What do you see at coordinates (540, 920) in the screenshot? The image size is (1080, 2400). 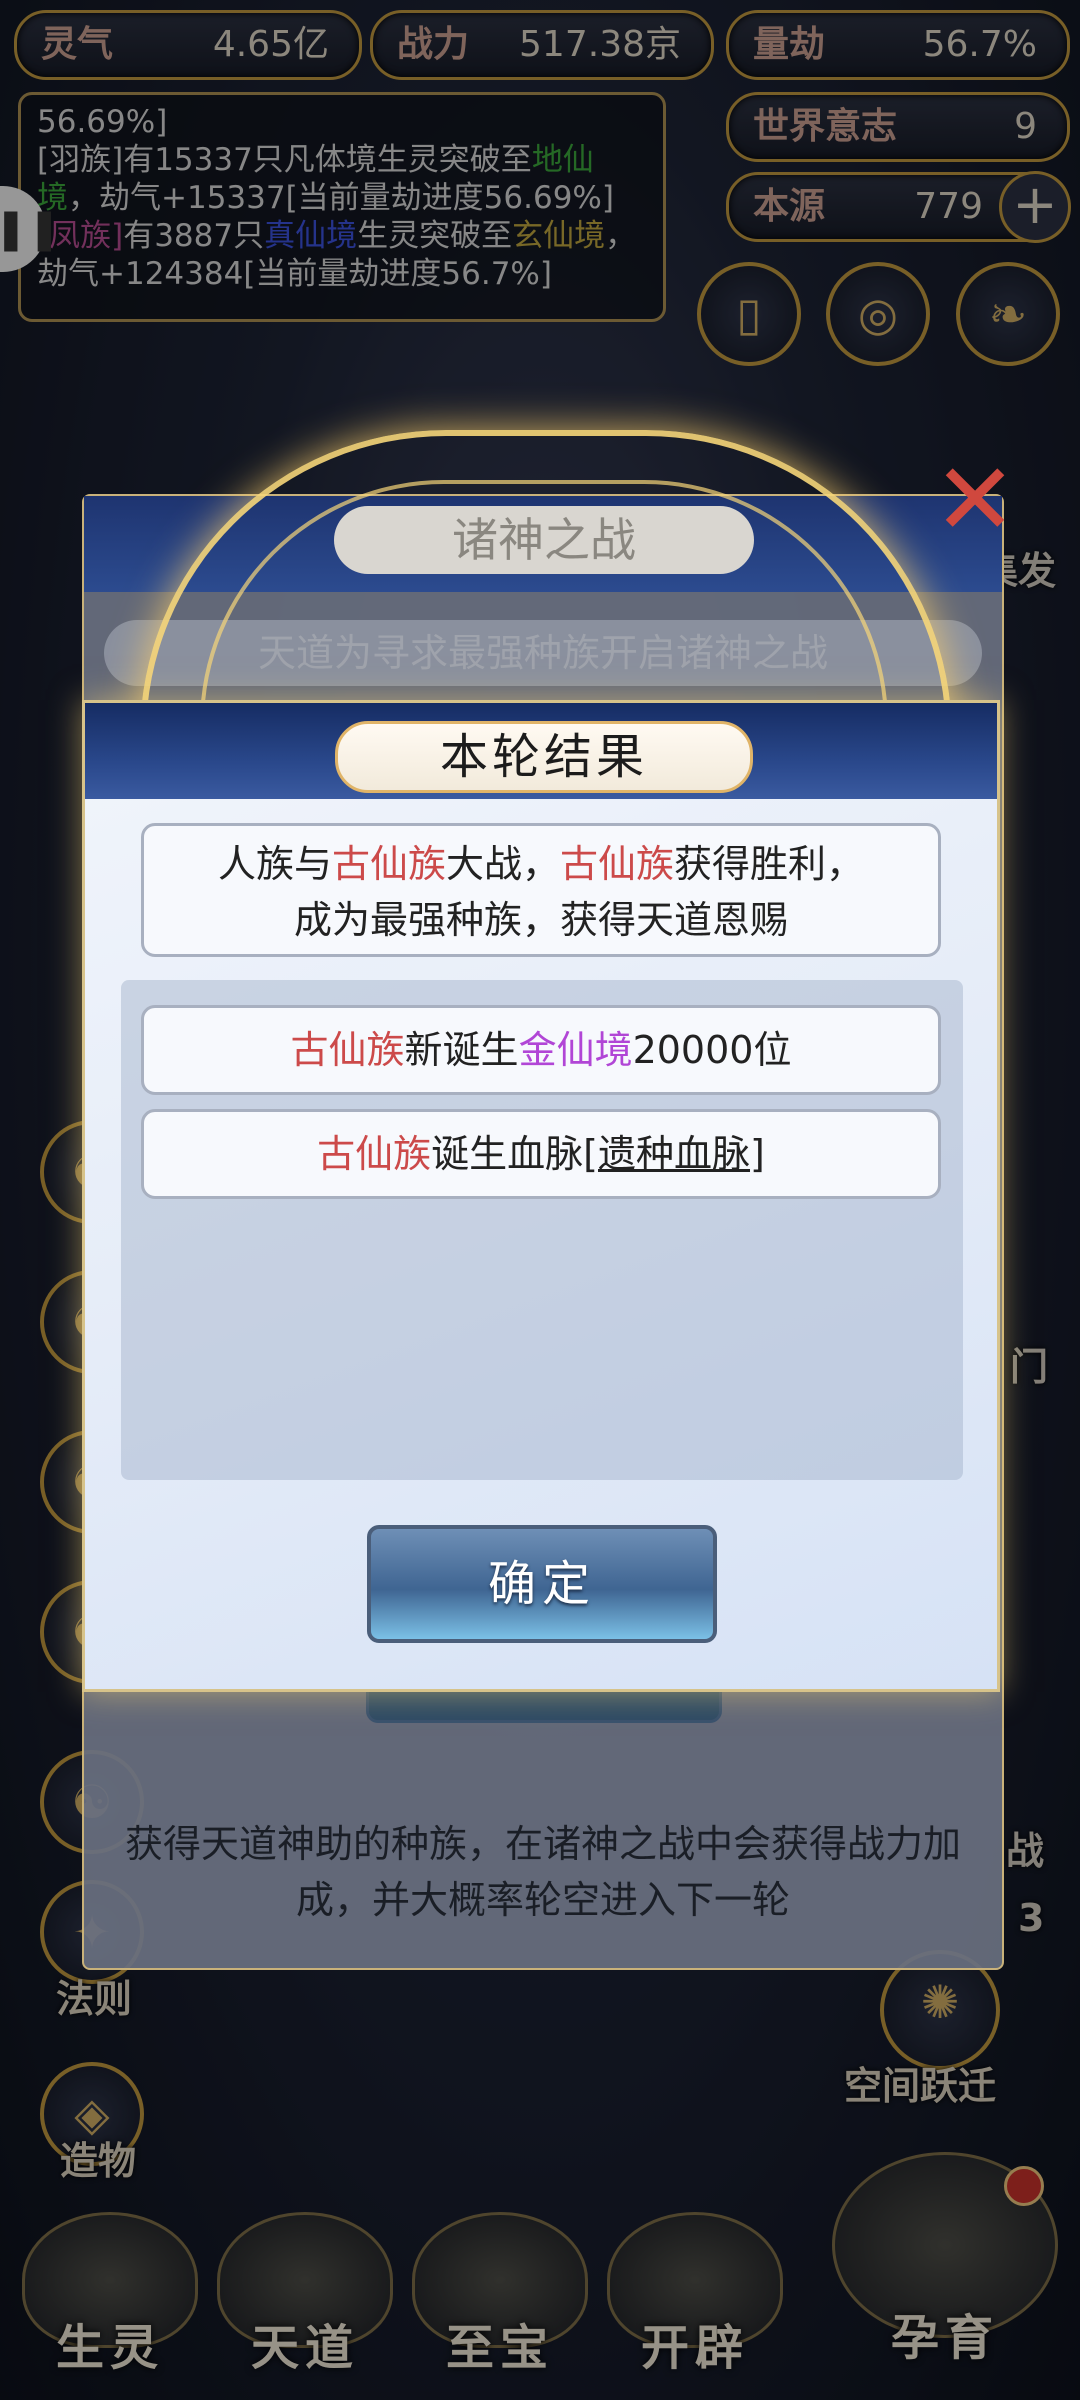 I see `summary-line: 成为最强种族，获得天道恩赐` at bounding box center [540, 920].